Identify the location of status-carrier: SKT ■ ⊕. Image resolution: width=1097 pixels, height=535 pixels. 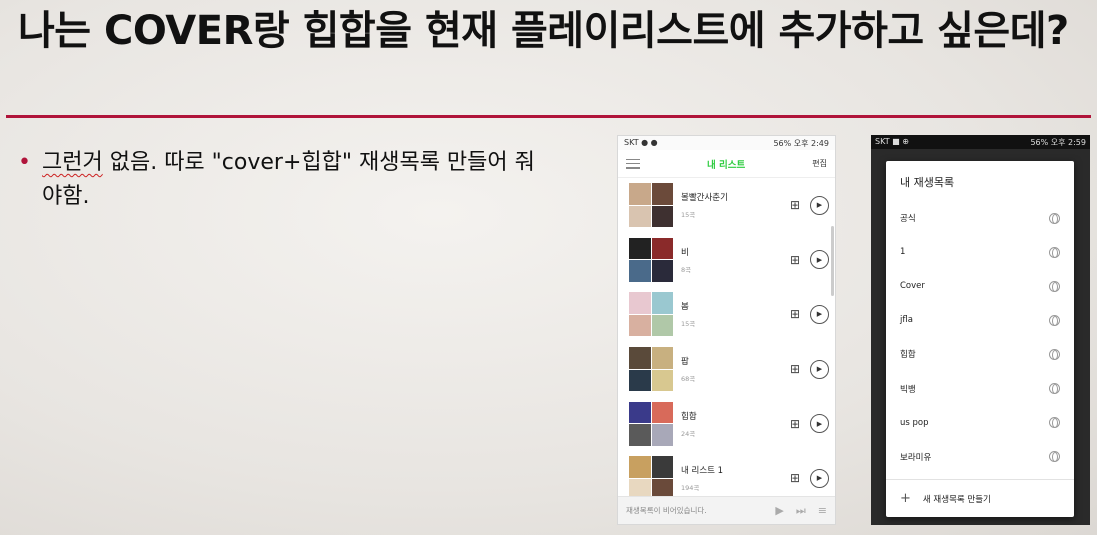
(892, 141).